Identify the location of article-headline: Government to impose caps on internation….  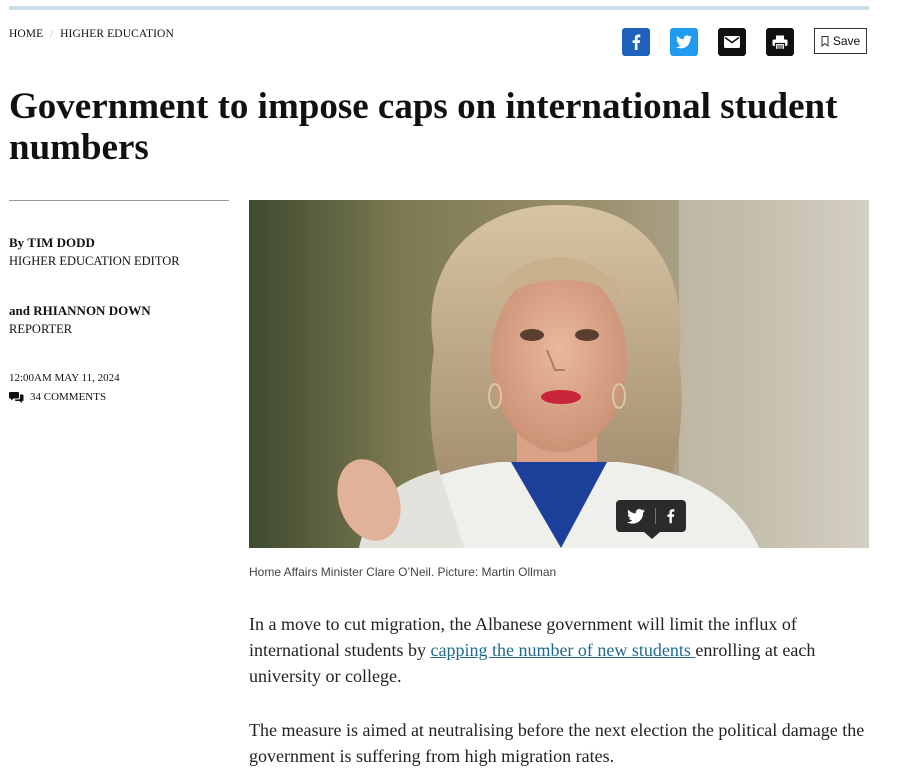
(423, 127).